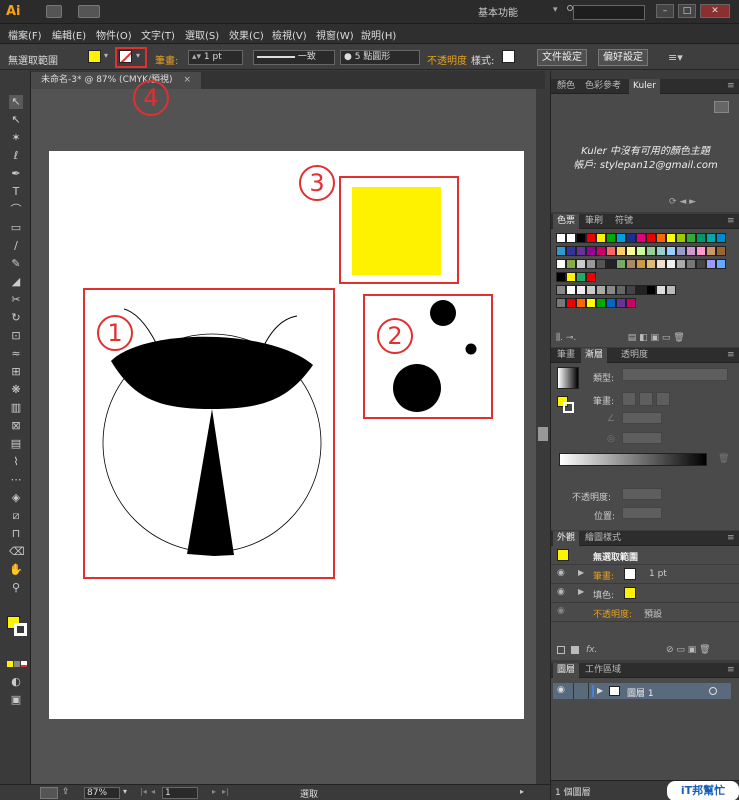  I want to click on magic-wand-tool-icon: ✶, so click(16, 138).